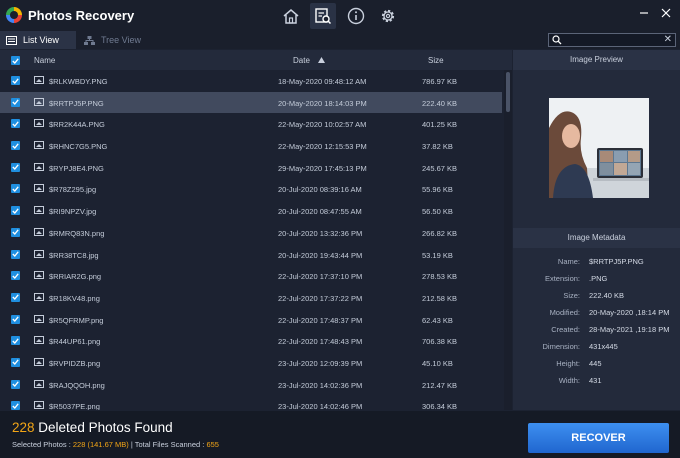 This screenshot has width=680, height=458. Describe the element at coordinates (78, 81) in the screenshot. I see `file-name: $RLKWBDY.PNG` at that location.